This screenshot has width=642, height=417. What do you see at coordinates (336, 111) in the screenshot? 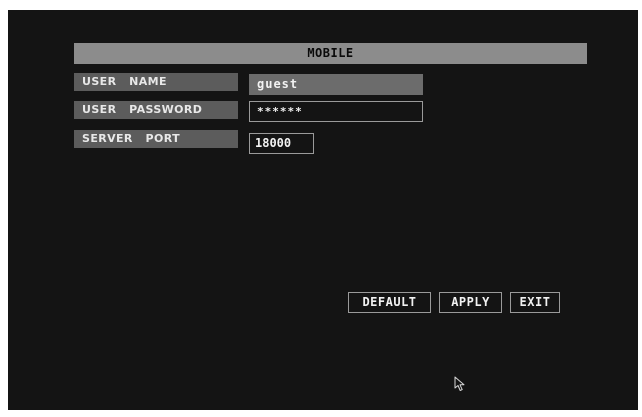
I see `password-field: ******` at bounding box center [336, 111].